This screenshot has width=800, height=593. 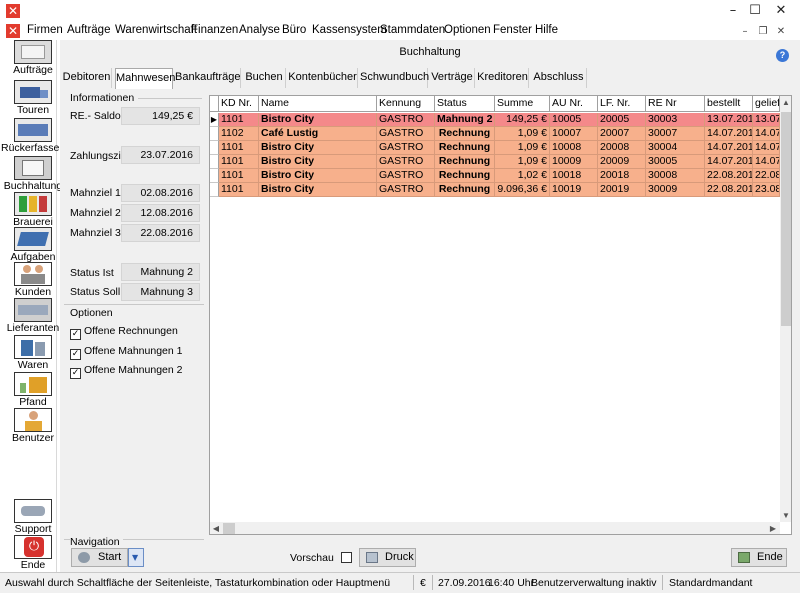 I want to click on print-button: Druck, so click(x=387, y=557).